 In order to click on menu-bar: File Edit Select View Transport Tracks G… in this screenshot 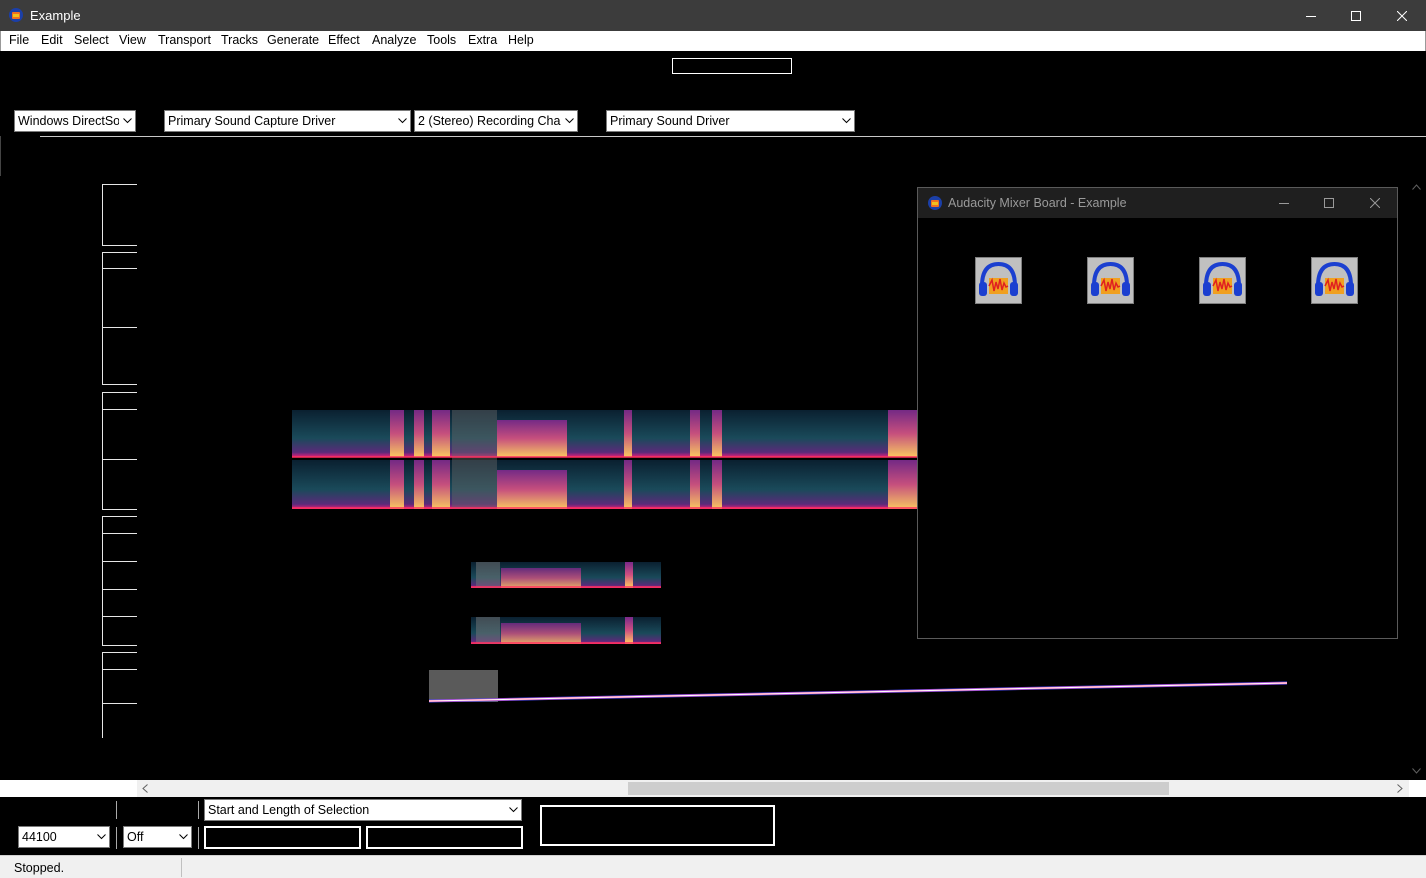, I will do `click(713, 41)`.